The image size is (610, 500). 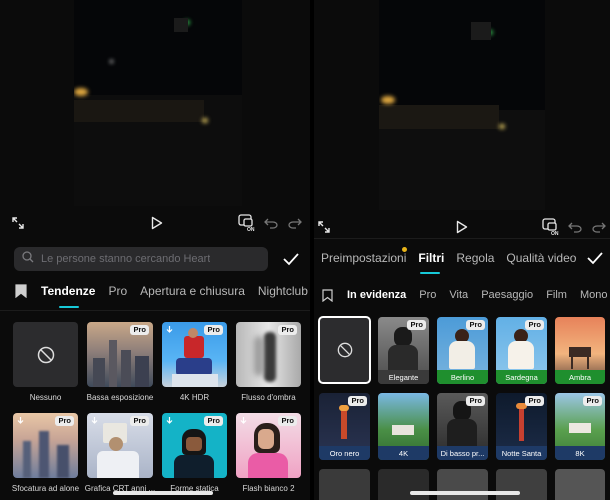 I want to click on filter-tile-berlino: Pro Berlino, so click(x=462, y=350).